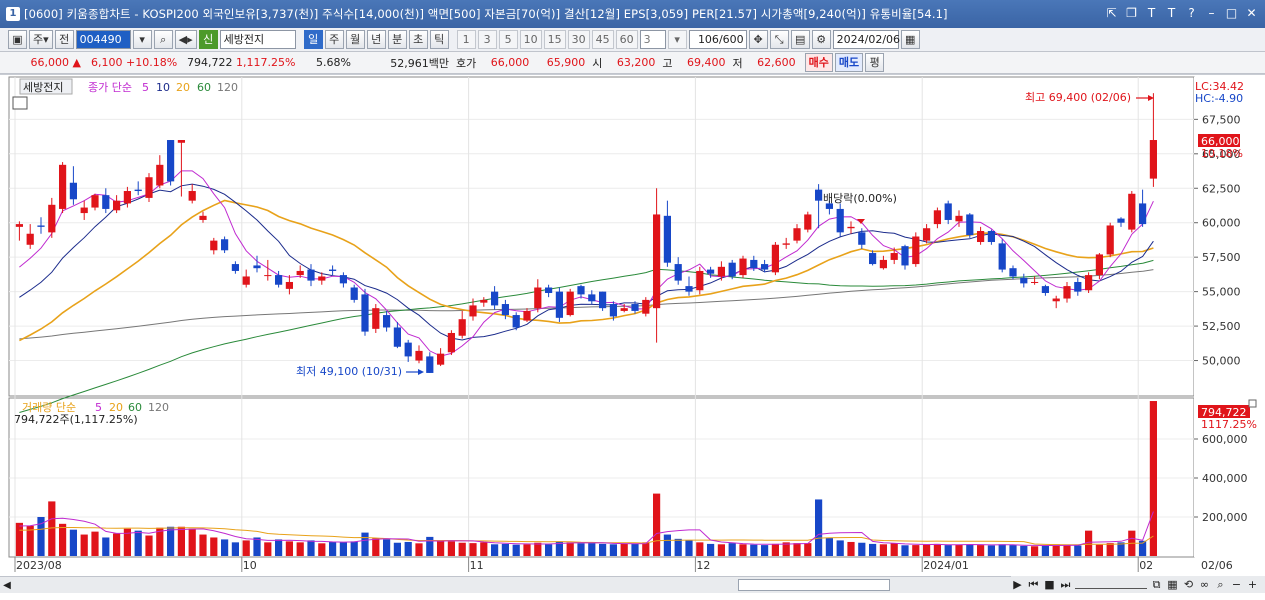 This screenshot has height=600, width=1265. What do you see at coordinates (17, 39) in the screenshot?
I see `layout-icon: ▣` at bounding box center [17, 39].